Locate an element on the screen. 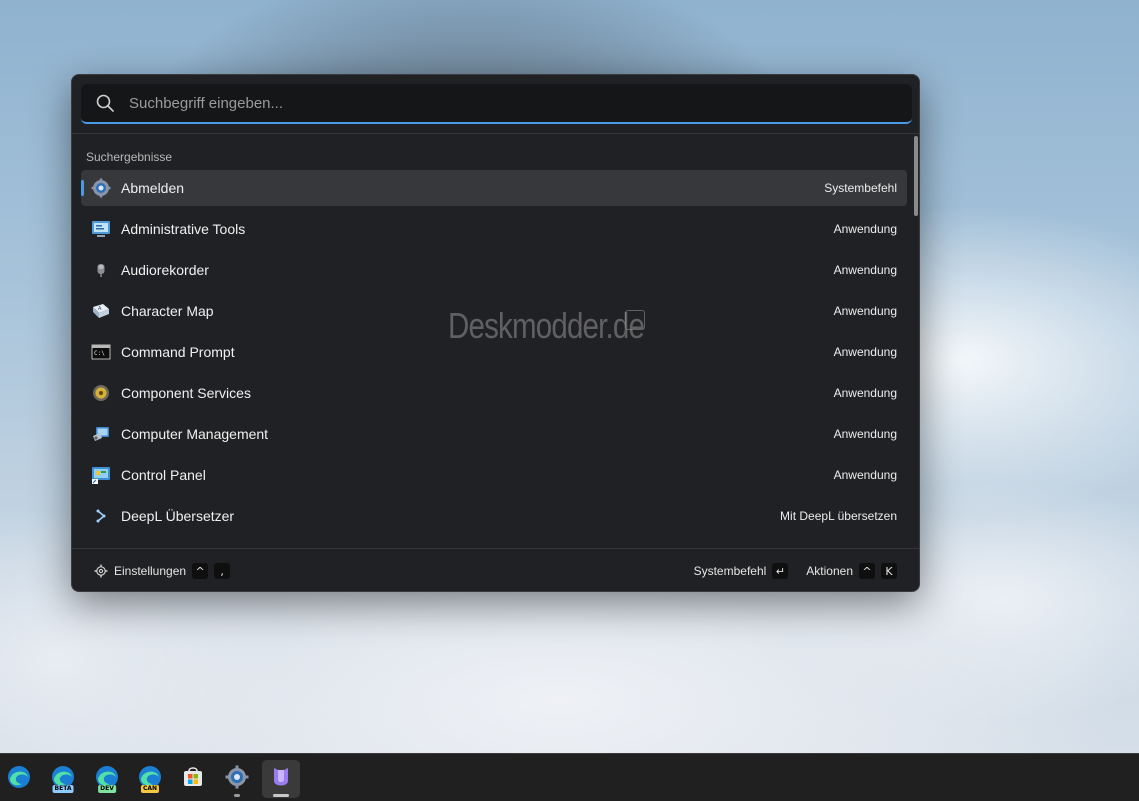 This screenshot has height=801, width=1139. edge-badge: CAN is located at coordinates (150, 789).